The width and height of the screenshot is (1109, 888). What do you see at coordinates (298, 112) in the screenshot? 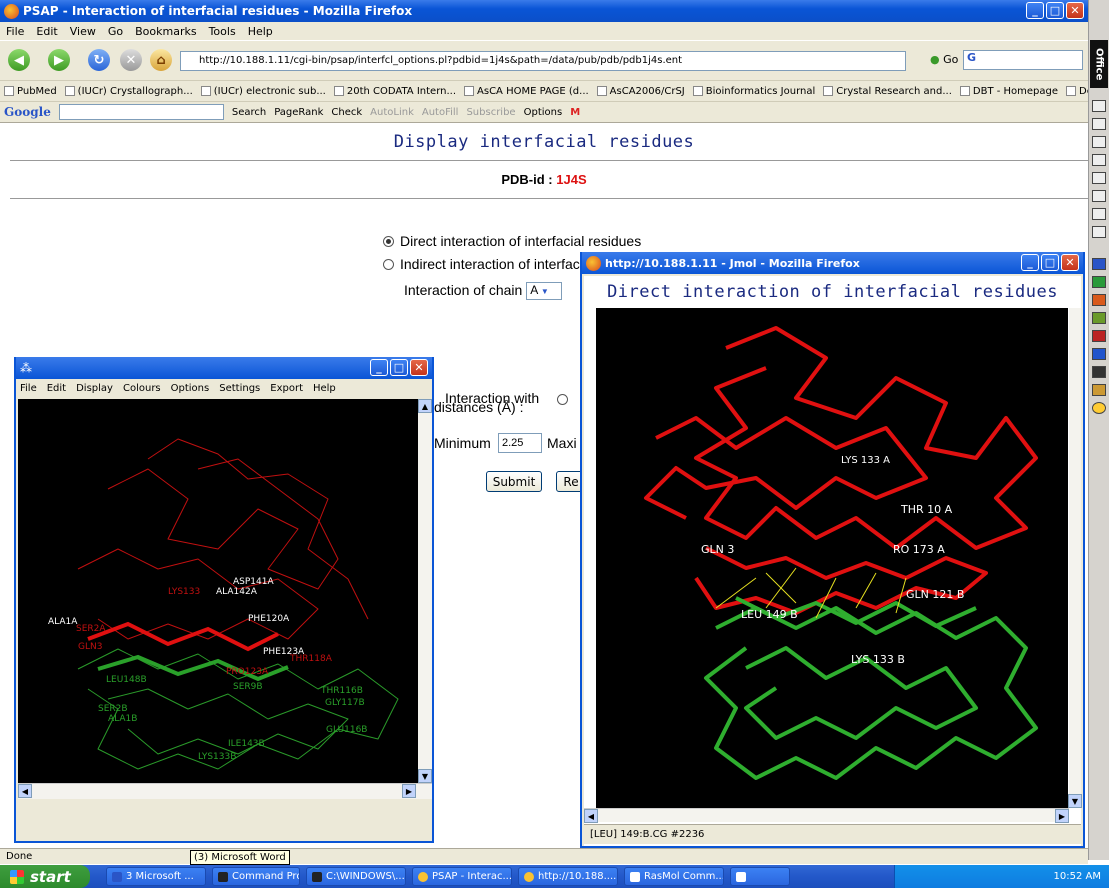
I see `pagerank-indicator: PageRank` at bounding box center [298, 112].